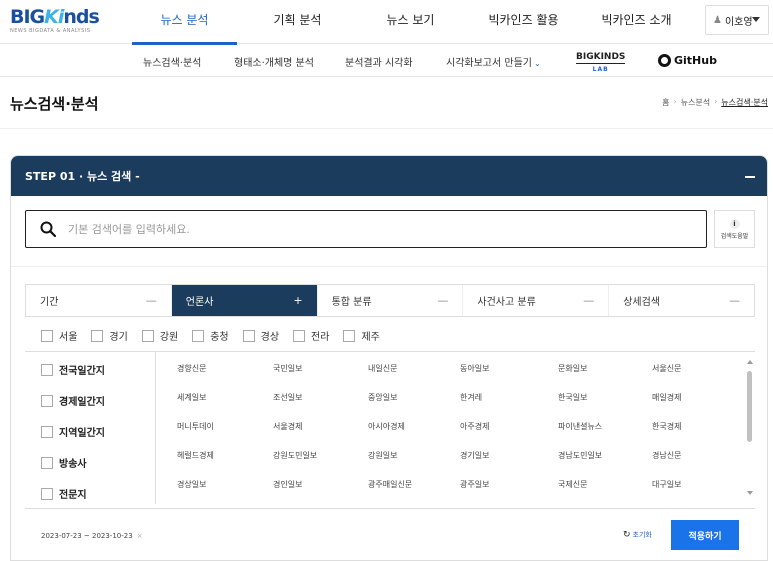  Describe the element at coordinates (386, 426) in the screenshot. I see `media-item: 아시아경제` at that location.